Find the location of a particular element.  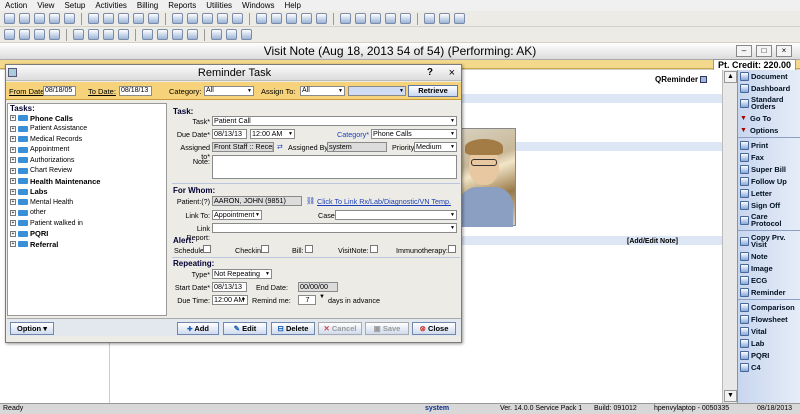

sidebar-item-lab: Lab is located at coordinates (769, 343).